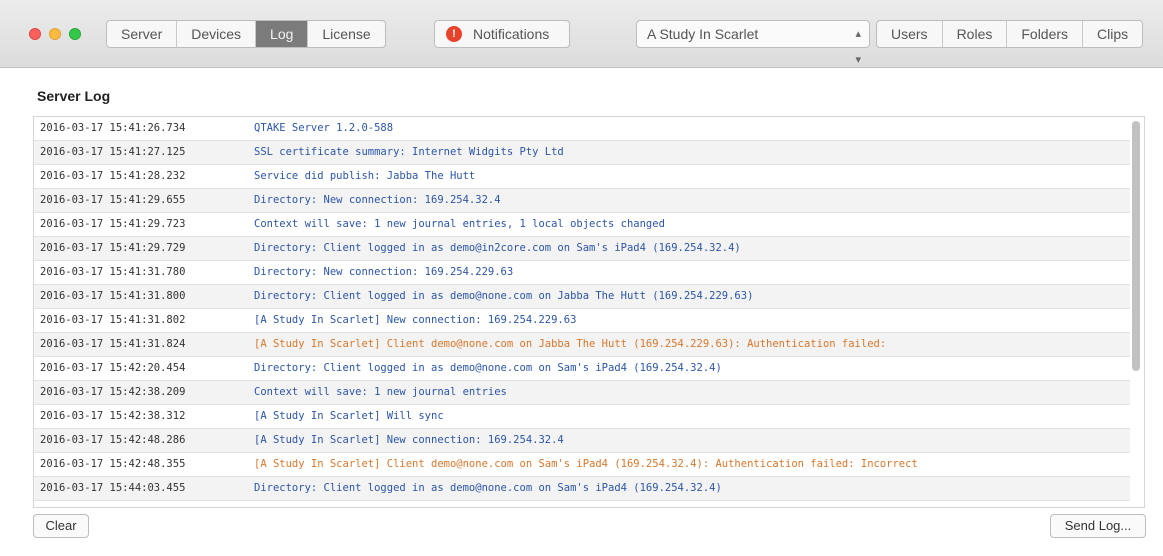  I want to click on log-timestamp: 2016-03-17 15:41:29.655, so click(113, 200).